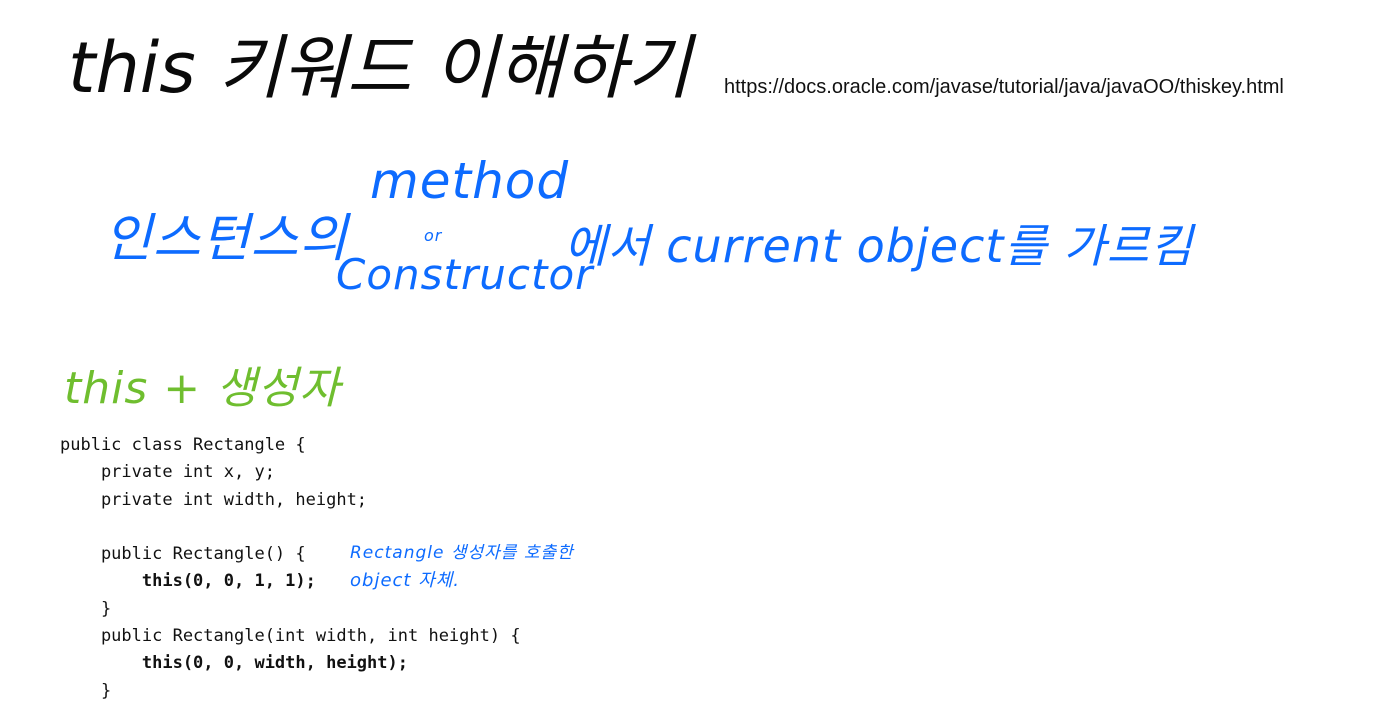  I want to click on code-line: private int x, y;, so click(167, 472).